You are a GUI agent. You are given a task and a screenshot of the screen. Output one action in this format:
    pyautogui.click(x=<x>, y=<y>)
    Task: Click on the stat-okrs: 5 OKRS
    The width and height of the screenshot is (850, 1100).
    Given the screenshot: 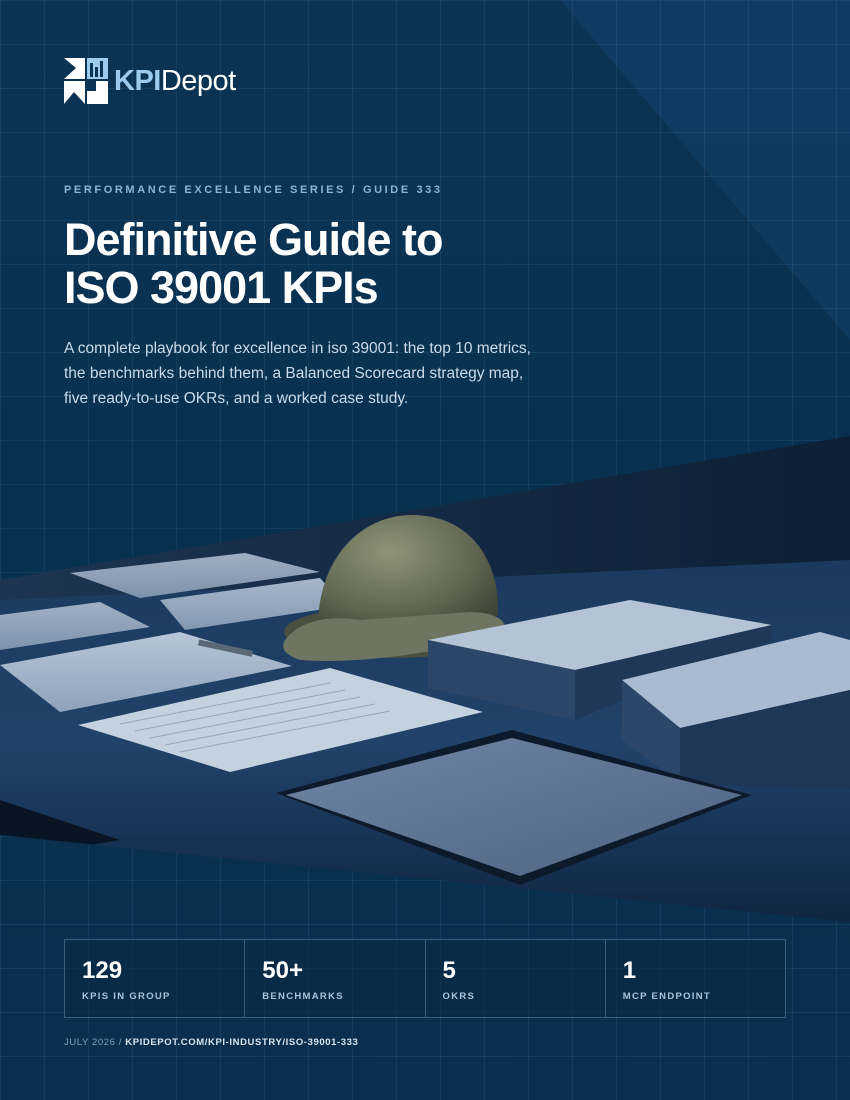 What is the action you would take?
    pyautogui.click(x=516, y=978)
    